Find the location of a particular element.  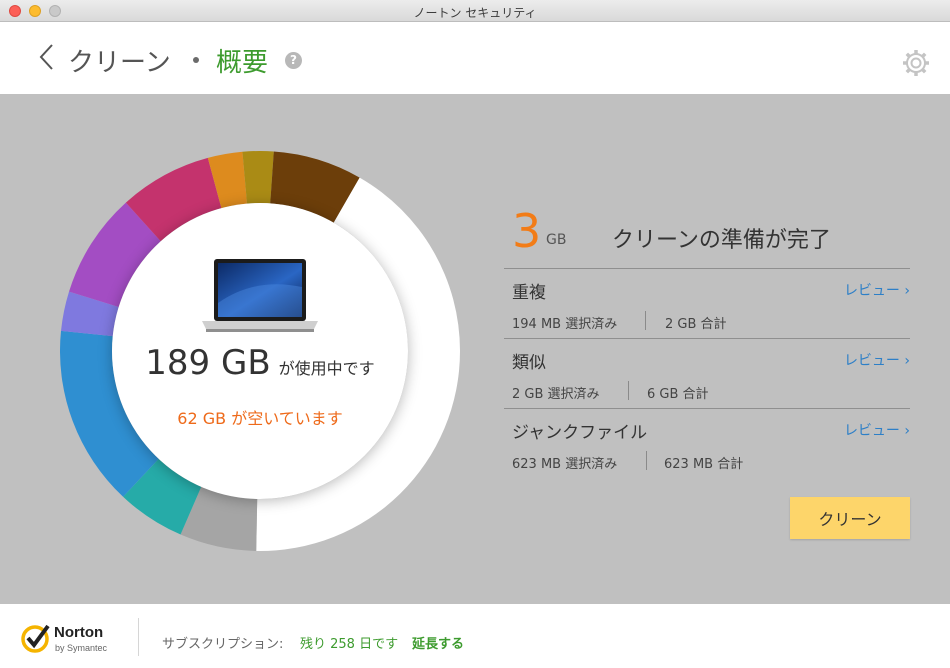

category-total: 2 GB 合計 is located at coordinates (696, 324).